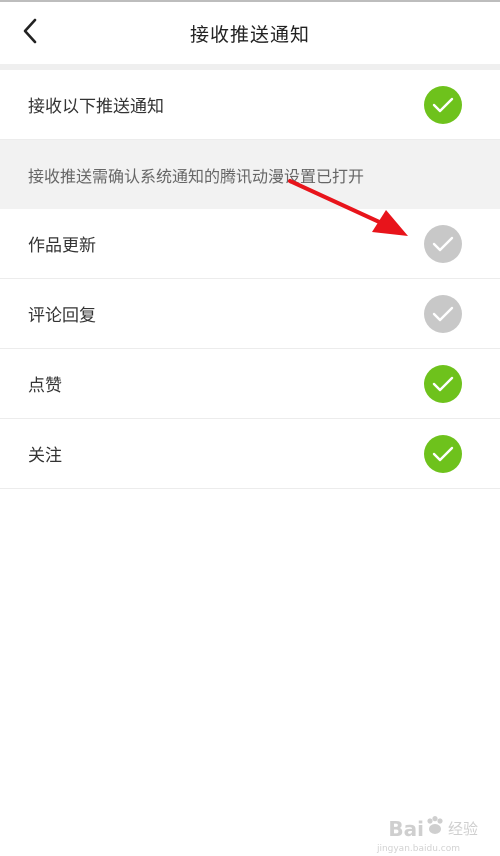 Image resolution: width=500 pixels, height=856 pixels. What do you see at coordinates (250, 244) in the screenshot?
I see `row-works-update: 作品更新` at bounding box center [250, 244].